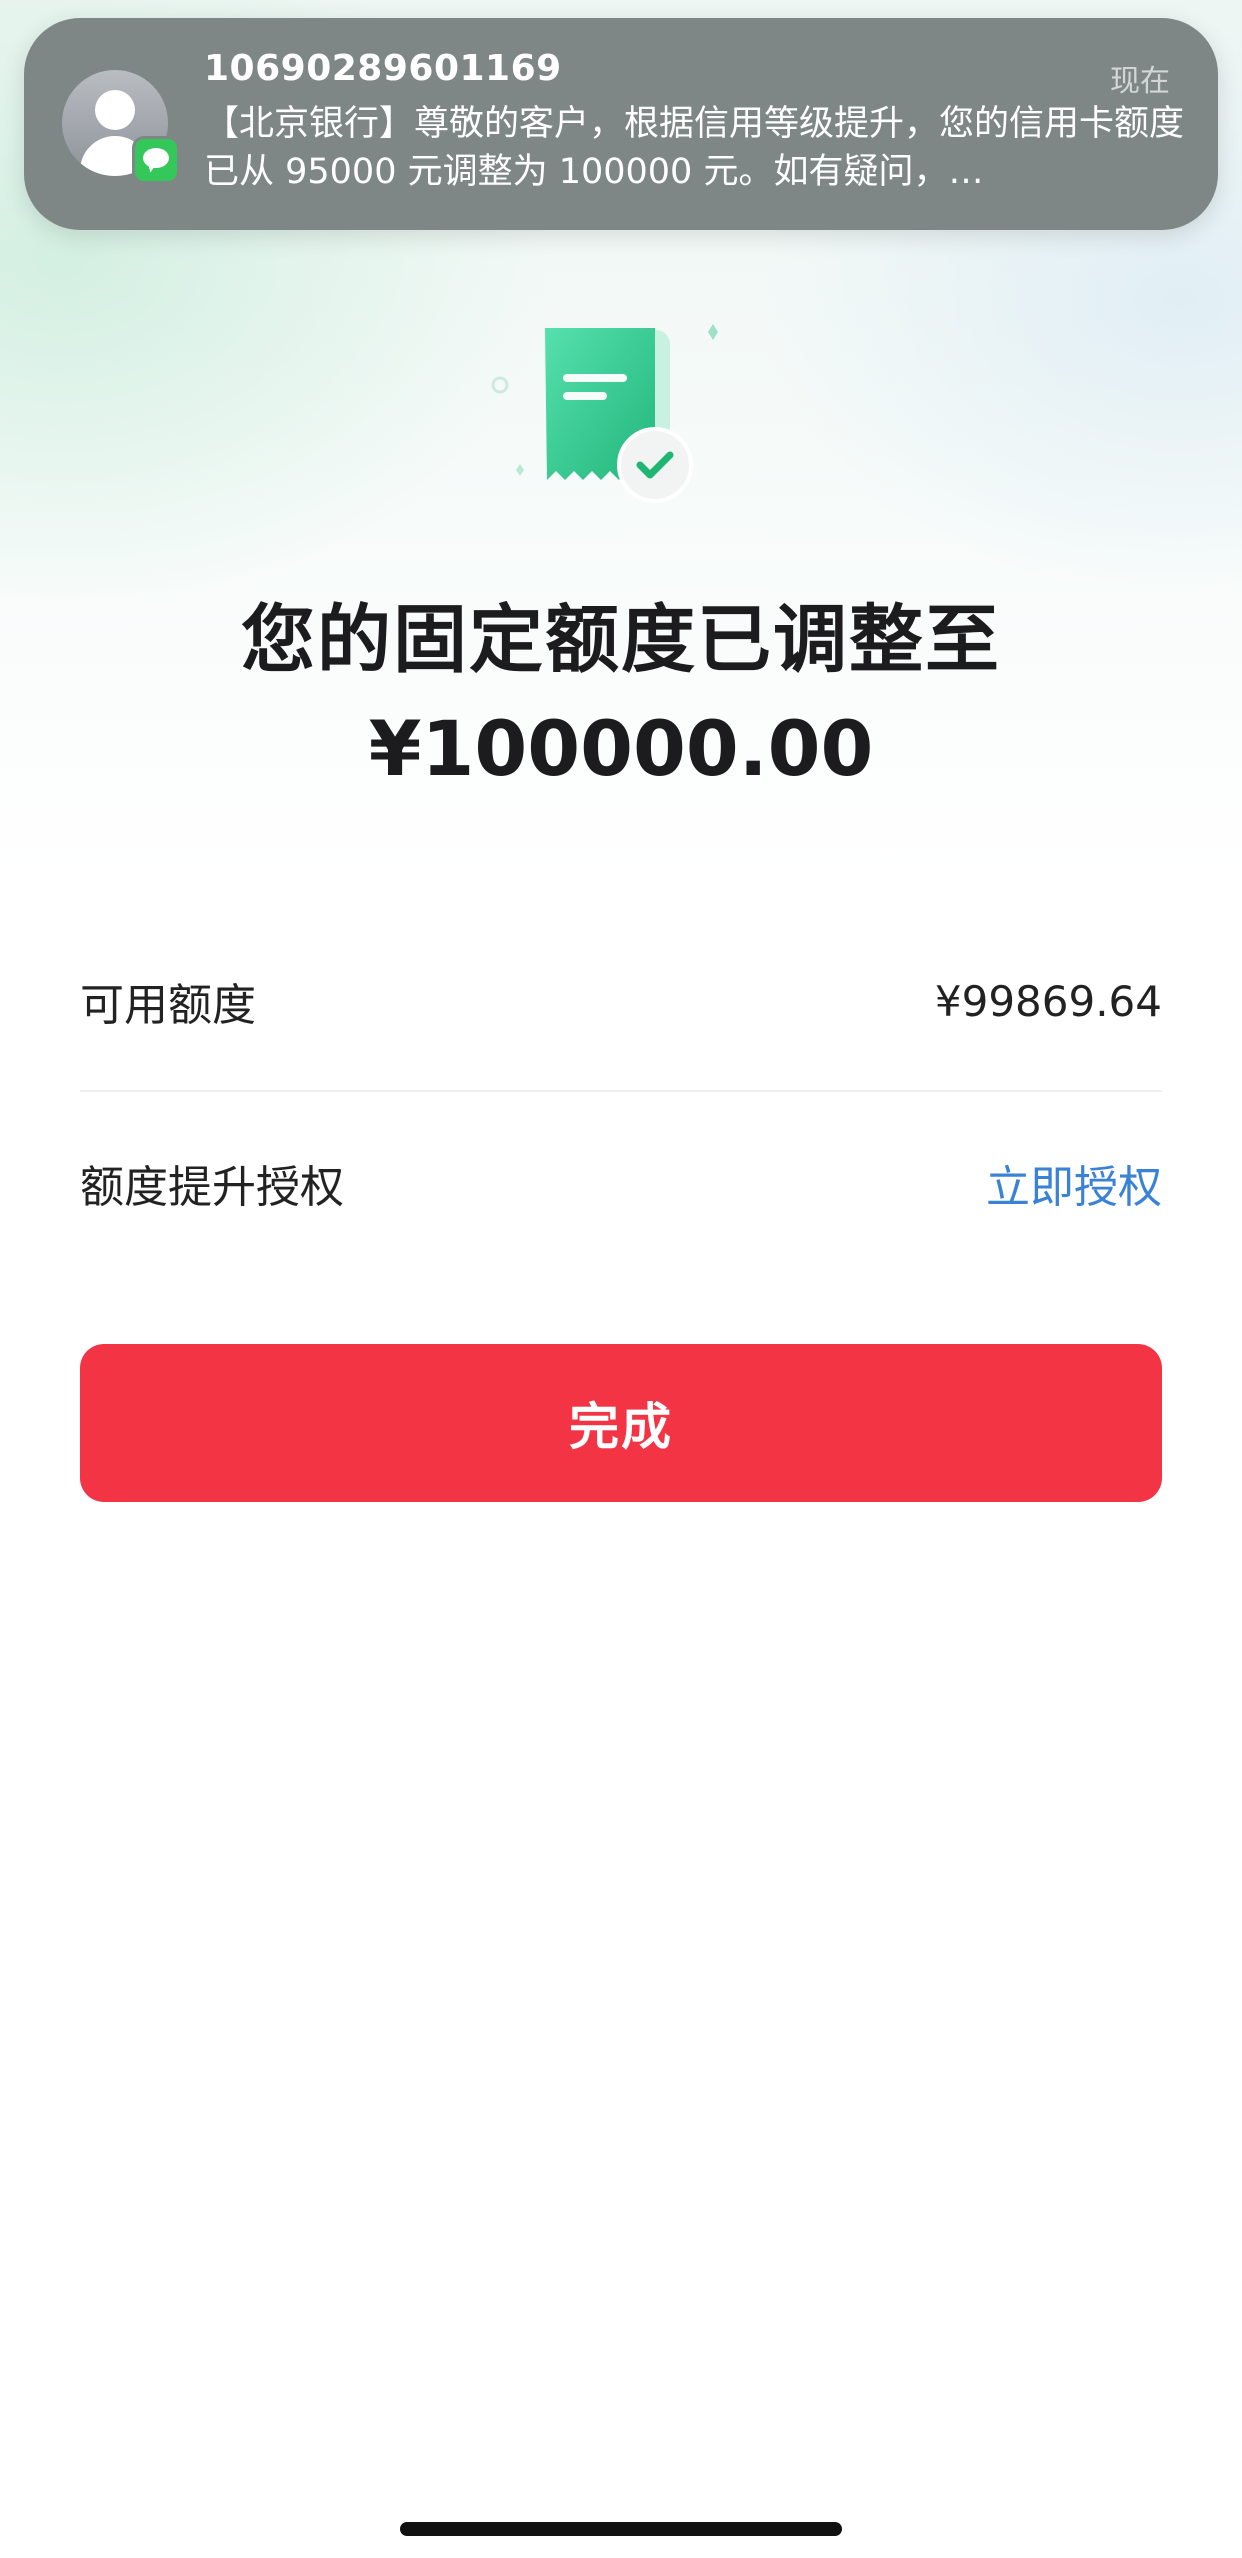 This screenshot has width=1242, height=2558. What do you see at coordinates (604, 413) in the screenshot?
I see `receipt-check-icon` at bounding box center [604, 413].